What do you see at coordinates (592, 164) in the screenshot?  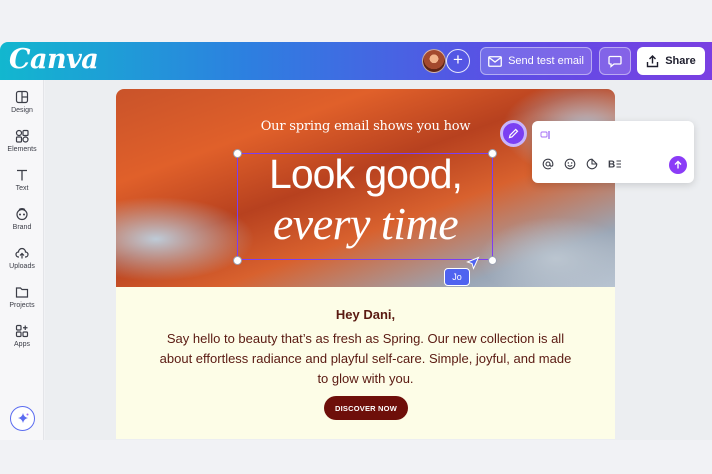 I see `sticker-icon` at bounding box center [592, 164].